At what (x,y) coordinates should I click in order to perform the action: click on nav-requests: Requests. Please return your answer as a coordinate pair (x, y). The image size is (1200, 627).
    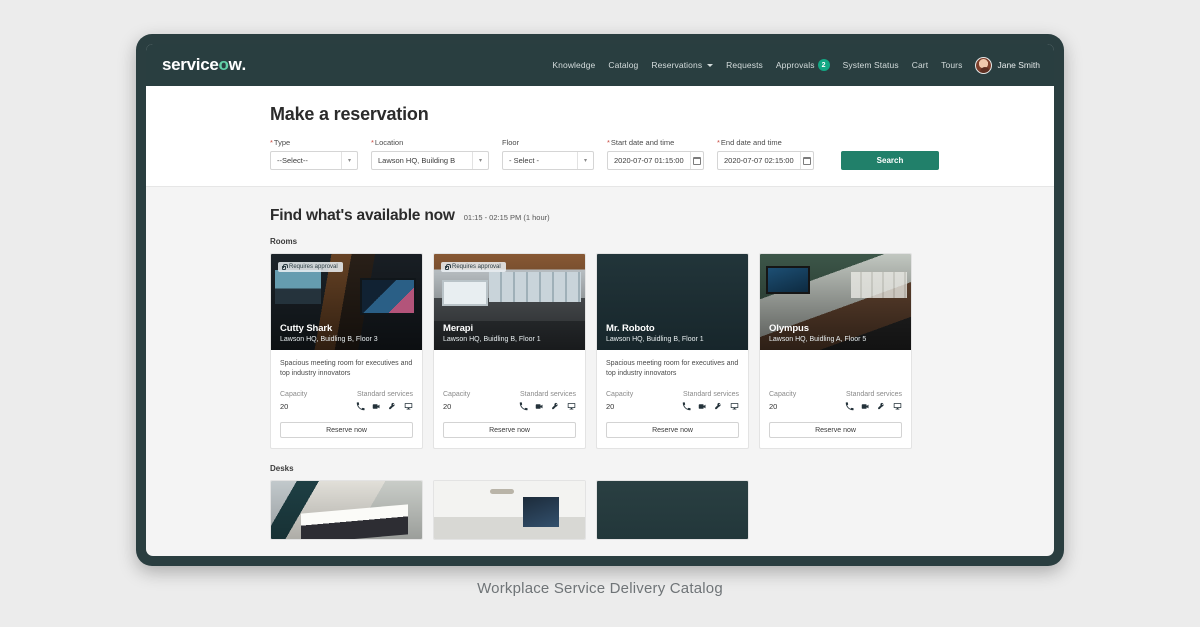
    Looking at the image, I should click on (744, 65).